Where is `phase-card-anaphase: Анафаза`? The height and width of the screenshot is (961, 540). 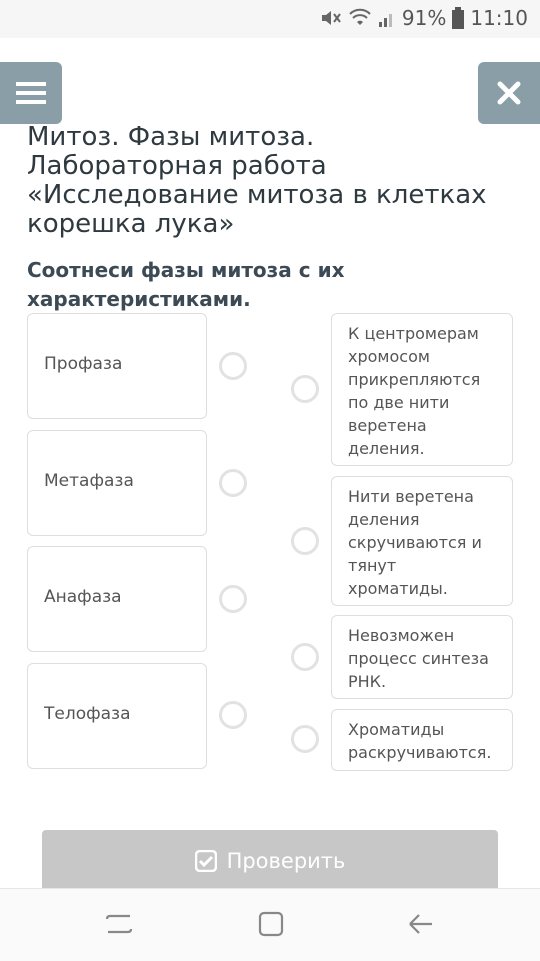
phase-card-anaphase: Анафаза is located at coordinates (117, 599).